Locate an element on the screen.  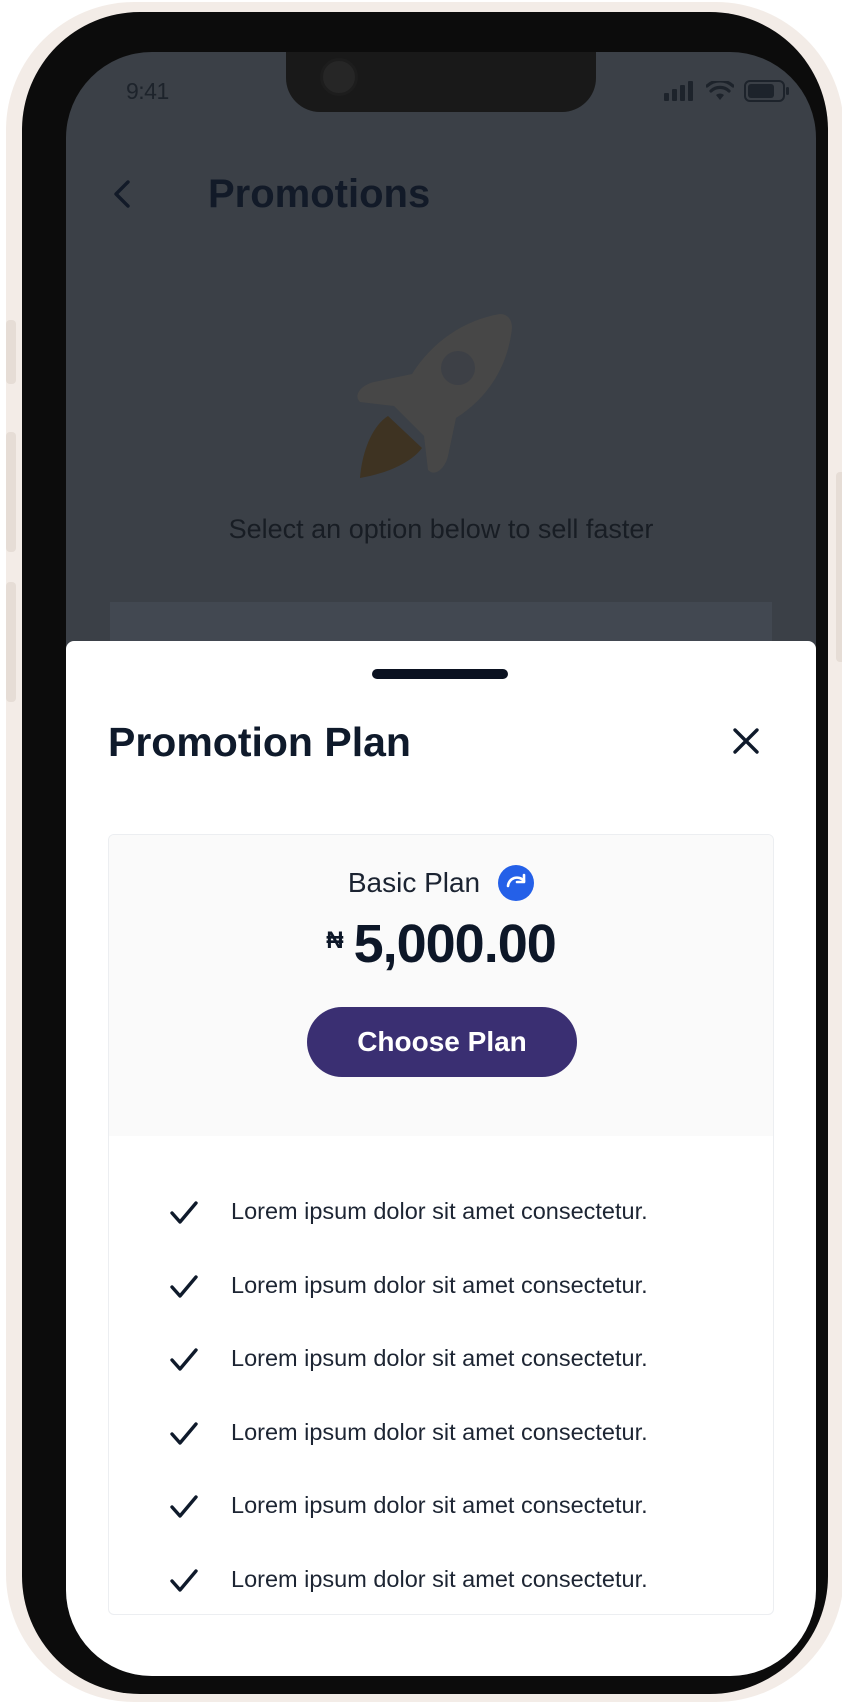
sheet-drag-handle is located at coordinates (440, 674).